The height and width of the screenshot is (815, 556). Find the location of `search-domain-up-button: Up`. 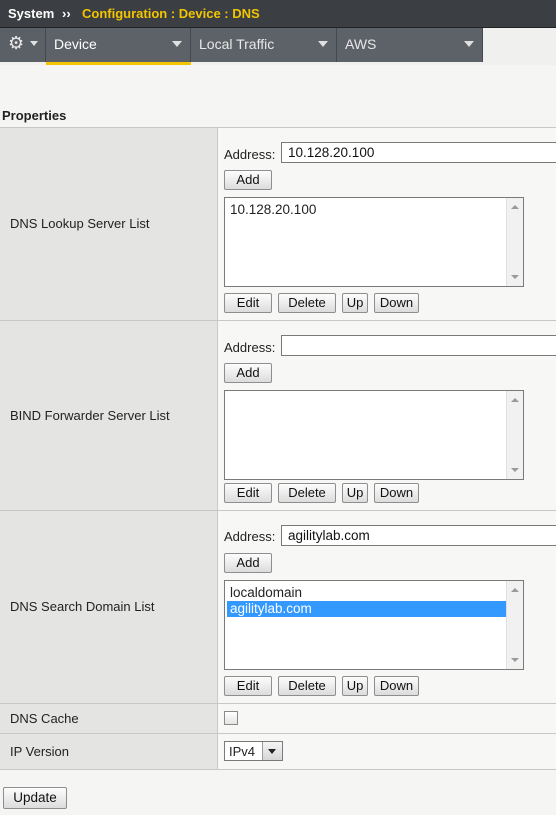

search-domain-up-button: Up is located at coordinates (355, 686).